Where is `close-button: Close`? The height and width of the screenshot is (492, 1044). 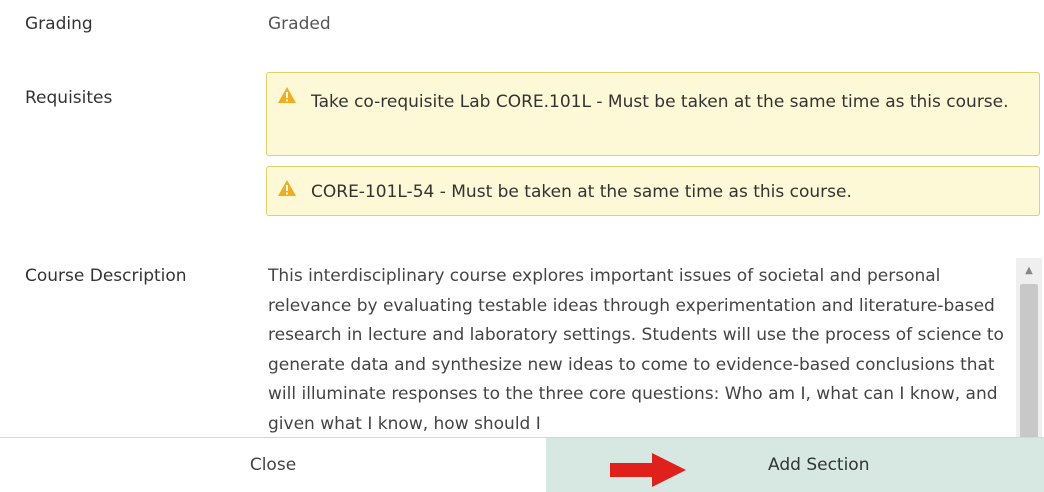
close-button: Close is located at coordinates (273, 465).